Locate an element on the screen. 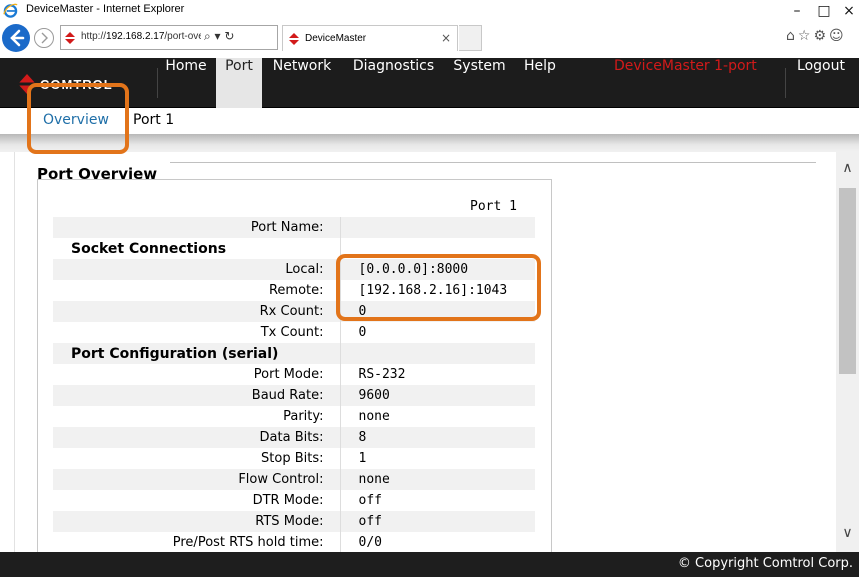 The width and height of the screenshot is (859, 577). forward-arrow-icon is located at coordinates (44, 38).